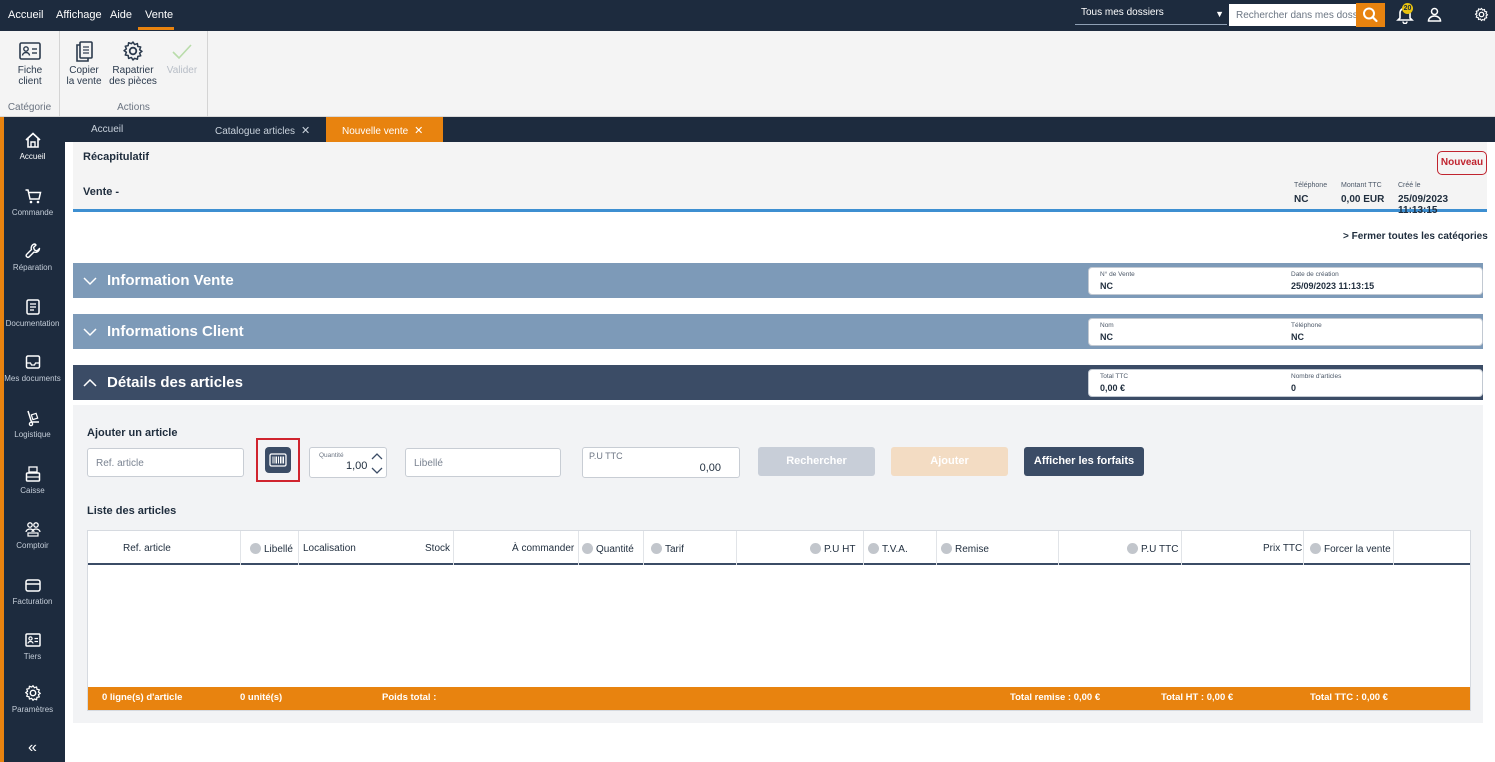 The image size is (1495, 762). Describe the element at coordinates (384, 129) in the screenshot. I see `tab-nouvelle-vente: Nouvelle vente ✕` at that location.